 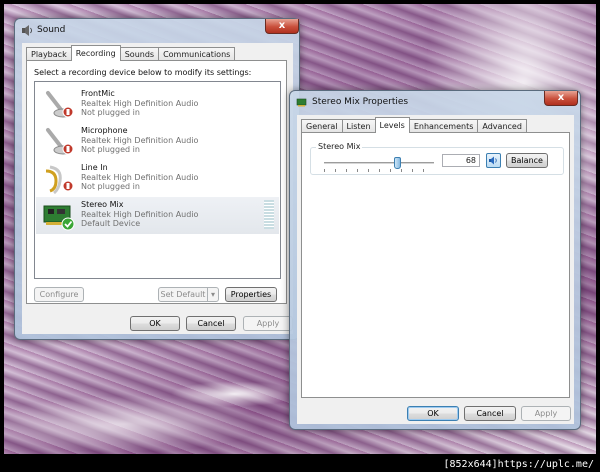 I want to click on properties-window-title: Stereo Mix Properties, so click(x=360, y=102).